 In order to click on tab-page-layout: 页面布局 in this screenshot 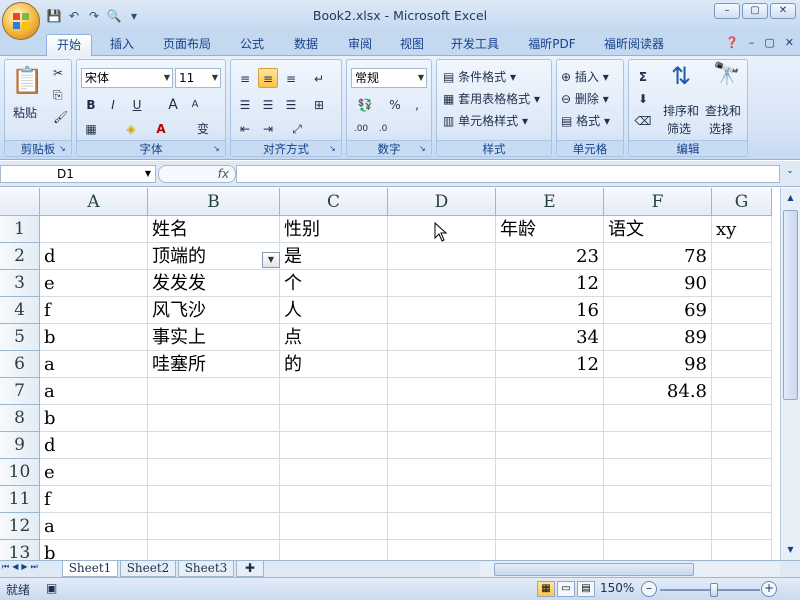, I will do `click(187, 45)`.